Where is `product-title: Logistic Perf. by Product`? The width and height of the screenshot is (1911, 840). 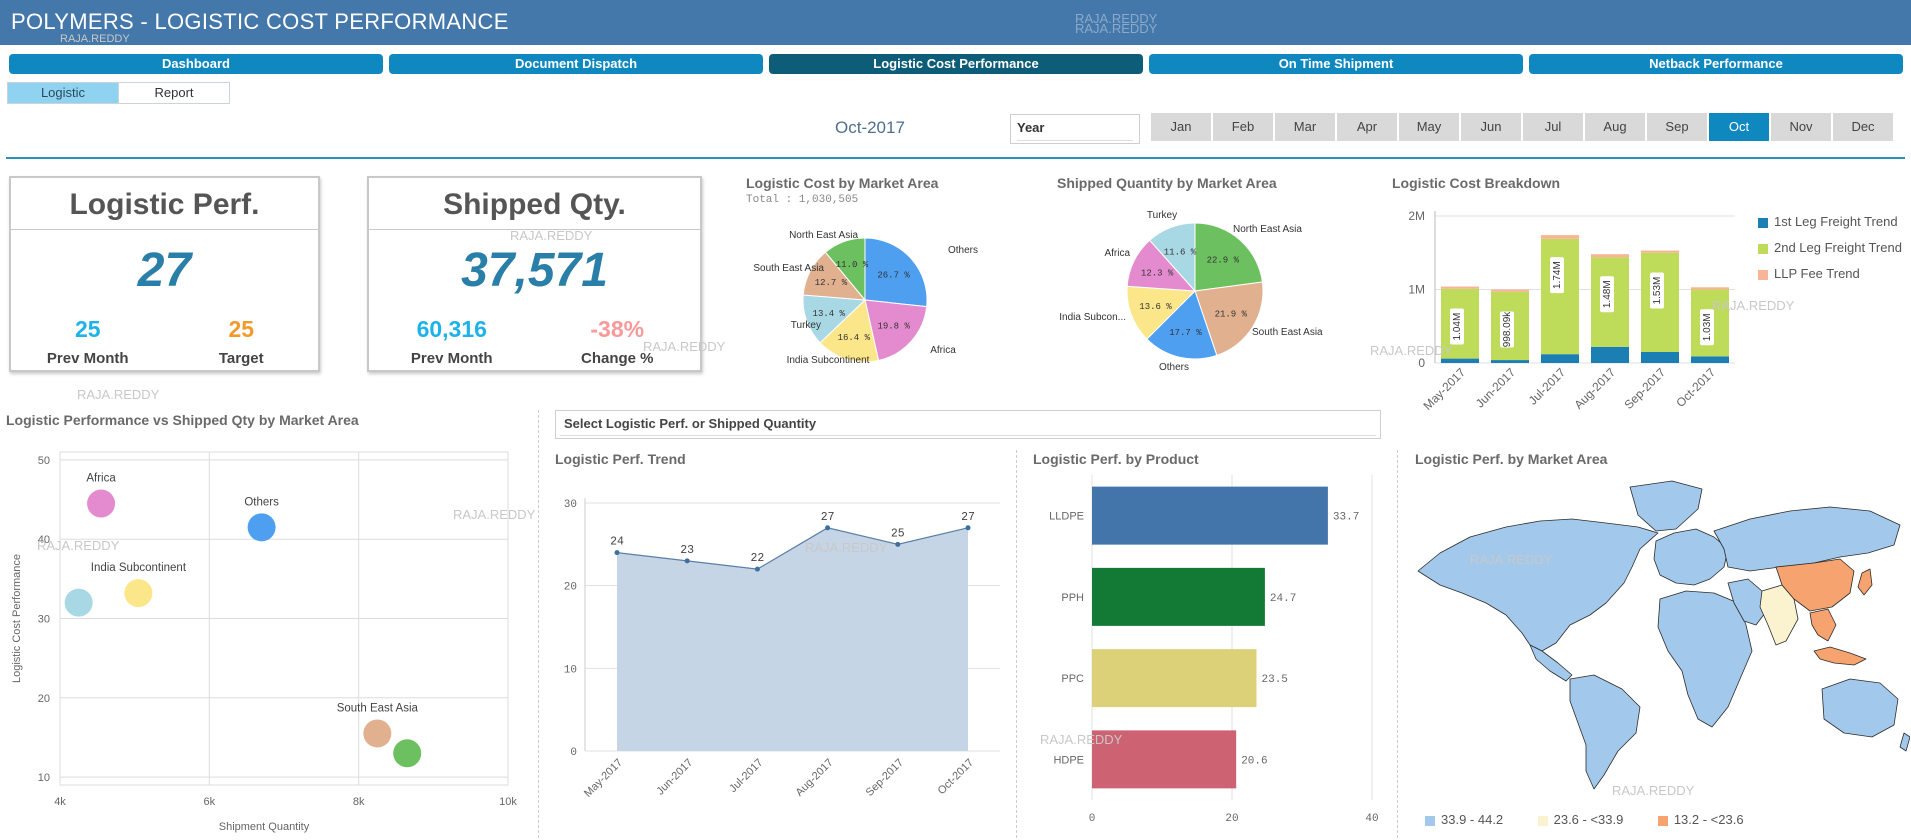 product-title: Logistic Perf. by Product is located at coordinates (1116, 459).